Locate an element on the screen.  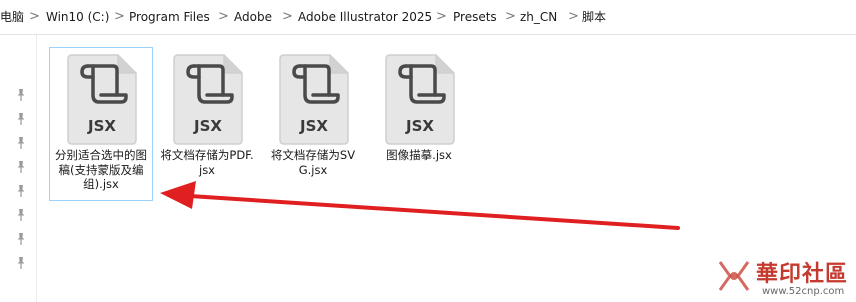
watermark-title: 華印社區 is located at coordinates (802, 274).